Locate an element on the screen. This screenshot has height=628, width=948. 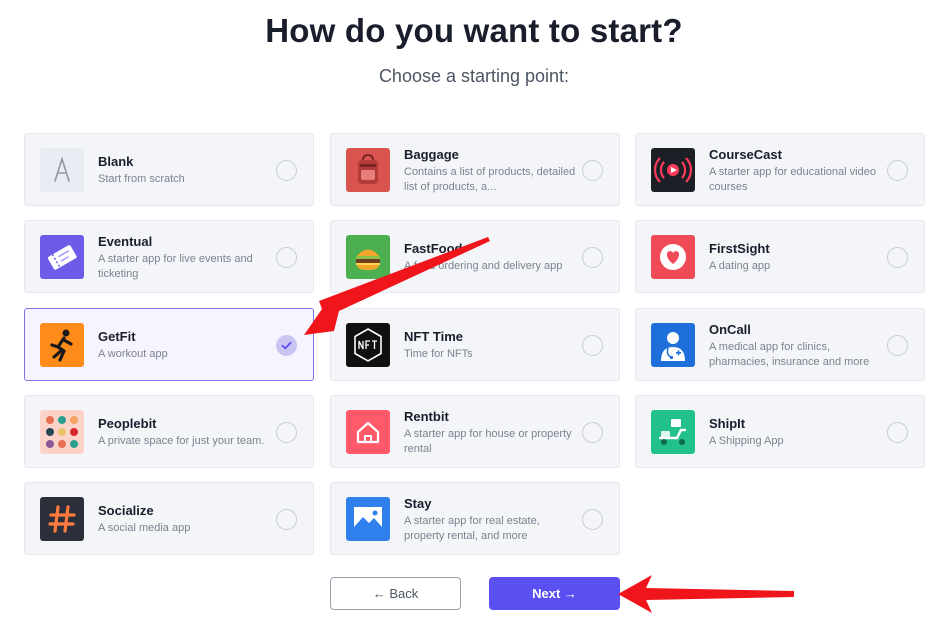
template-card-shipit: ShipIt A Shipping App is located at coordinates (780, 431).